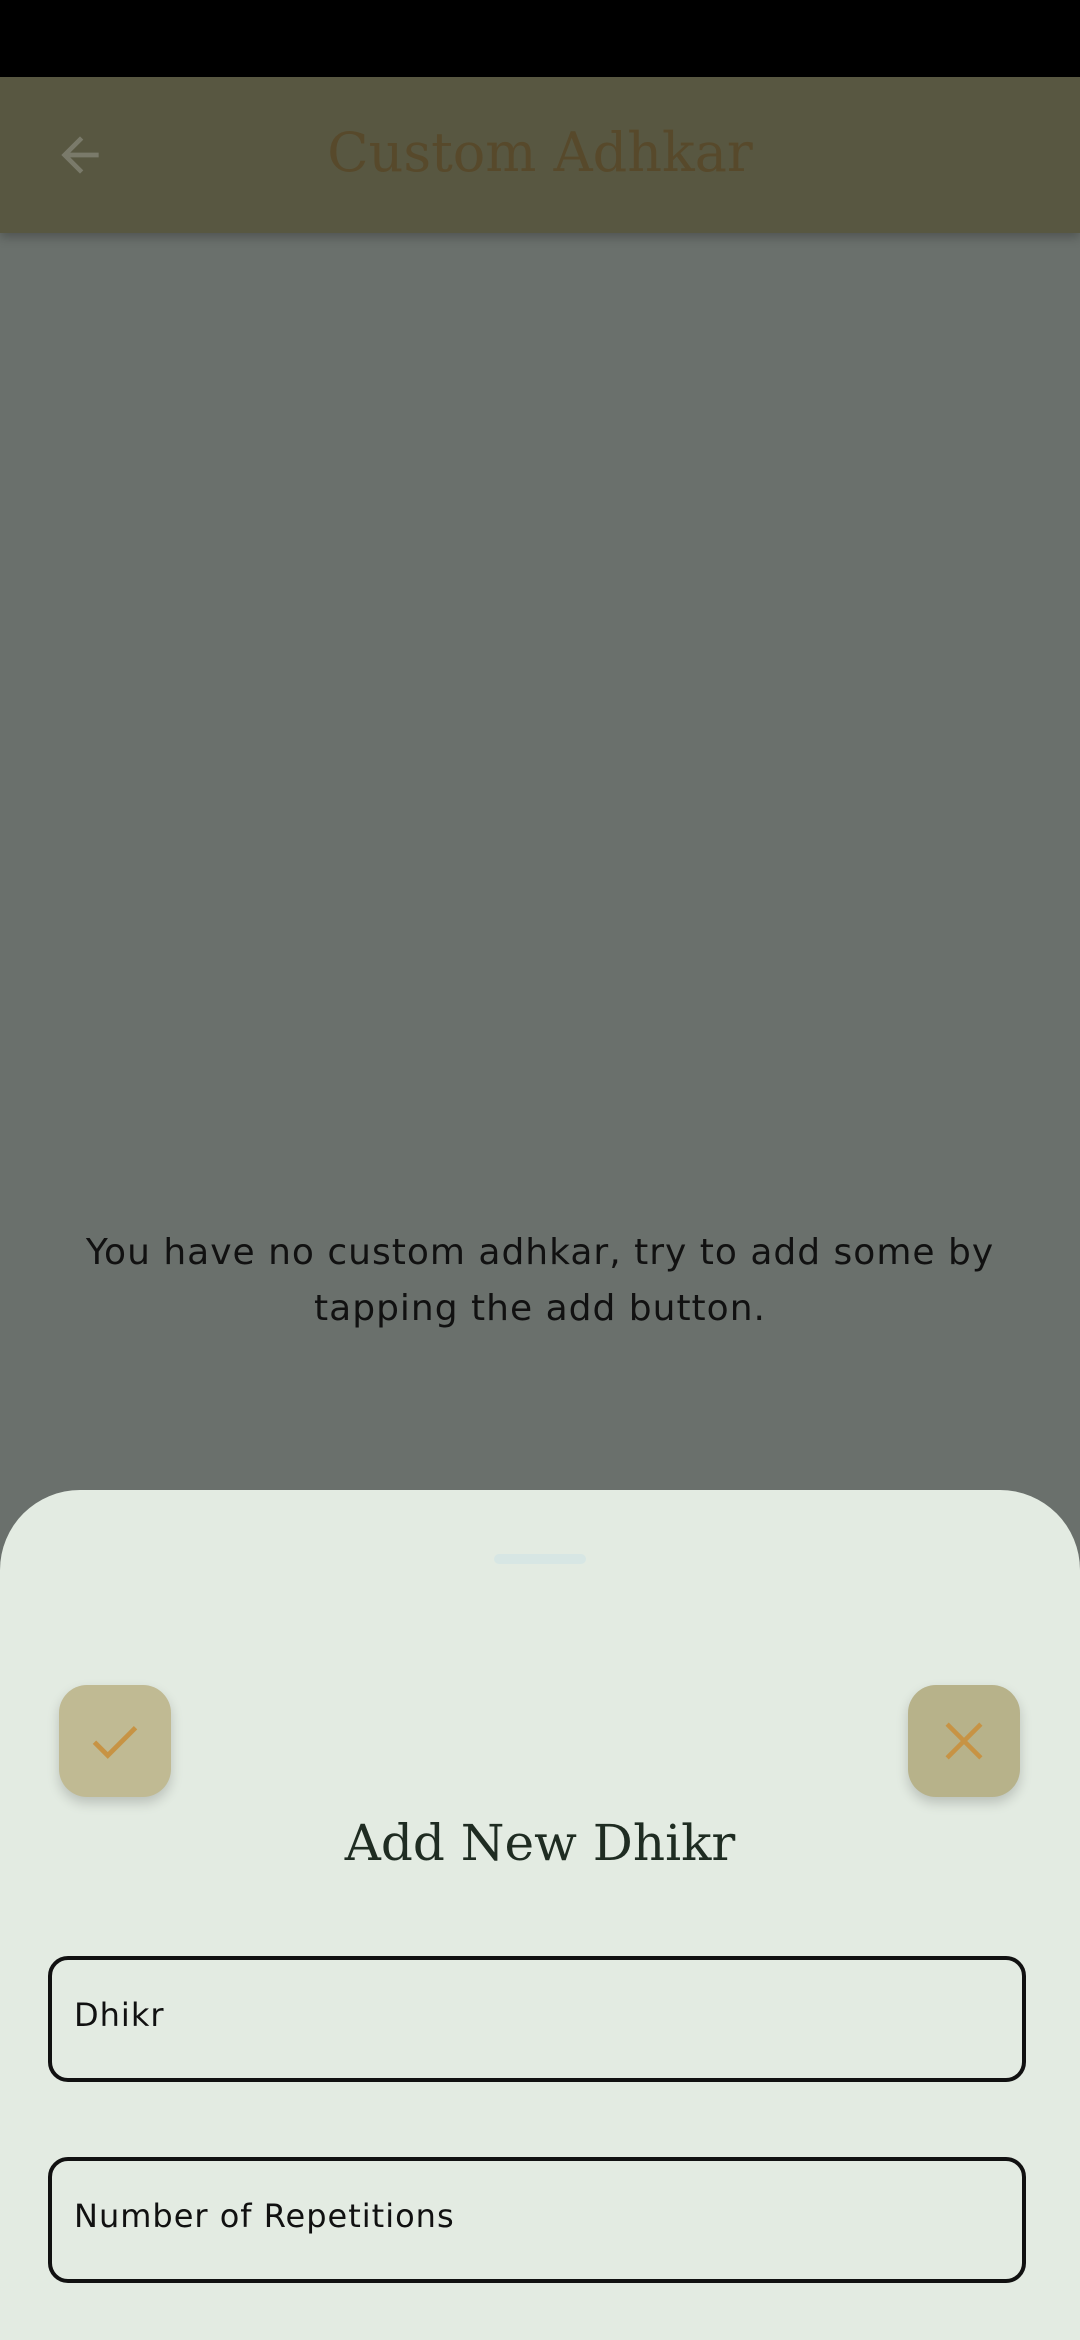 The width and height of the screenshot is (1080, 2340). What do you see at coordinates (540, 152) in the screenshot?
I see `page-title: Custom Adhkar` at bounding box center [540, 152].